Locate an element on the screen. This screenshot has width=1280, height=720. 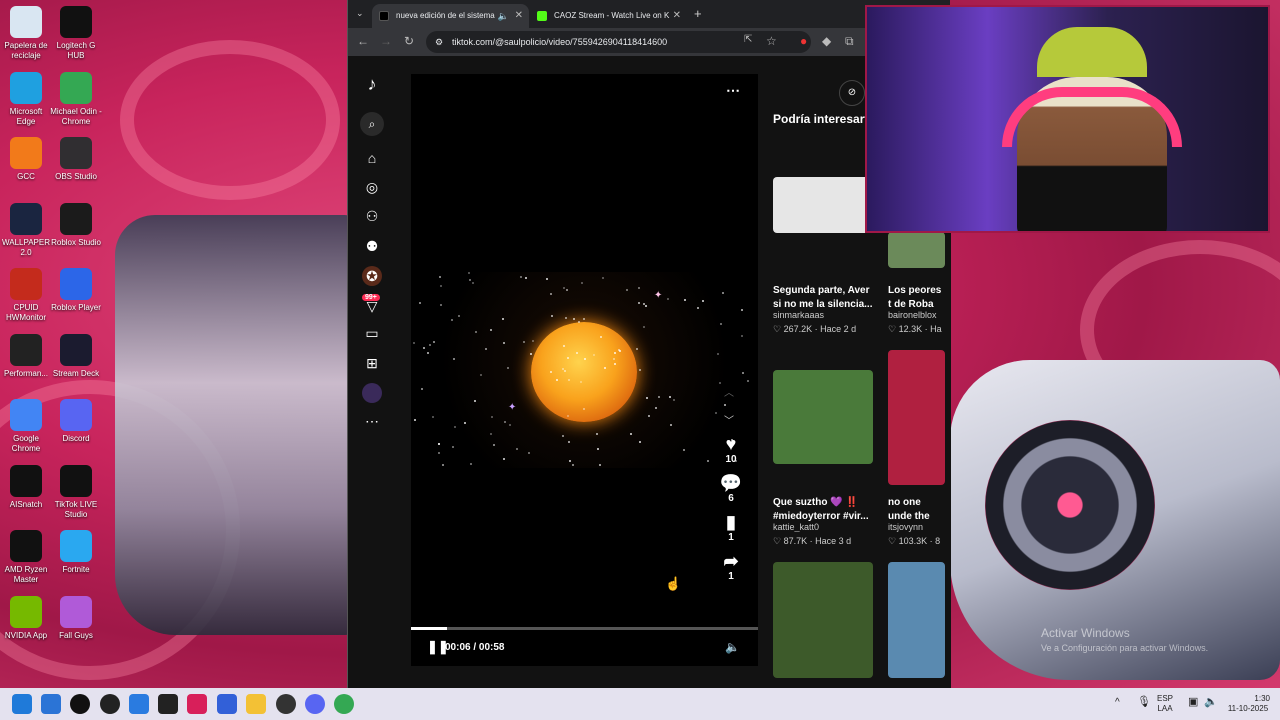
video-card-author: kattie_katt0 is located at coordinates (823, 527).